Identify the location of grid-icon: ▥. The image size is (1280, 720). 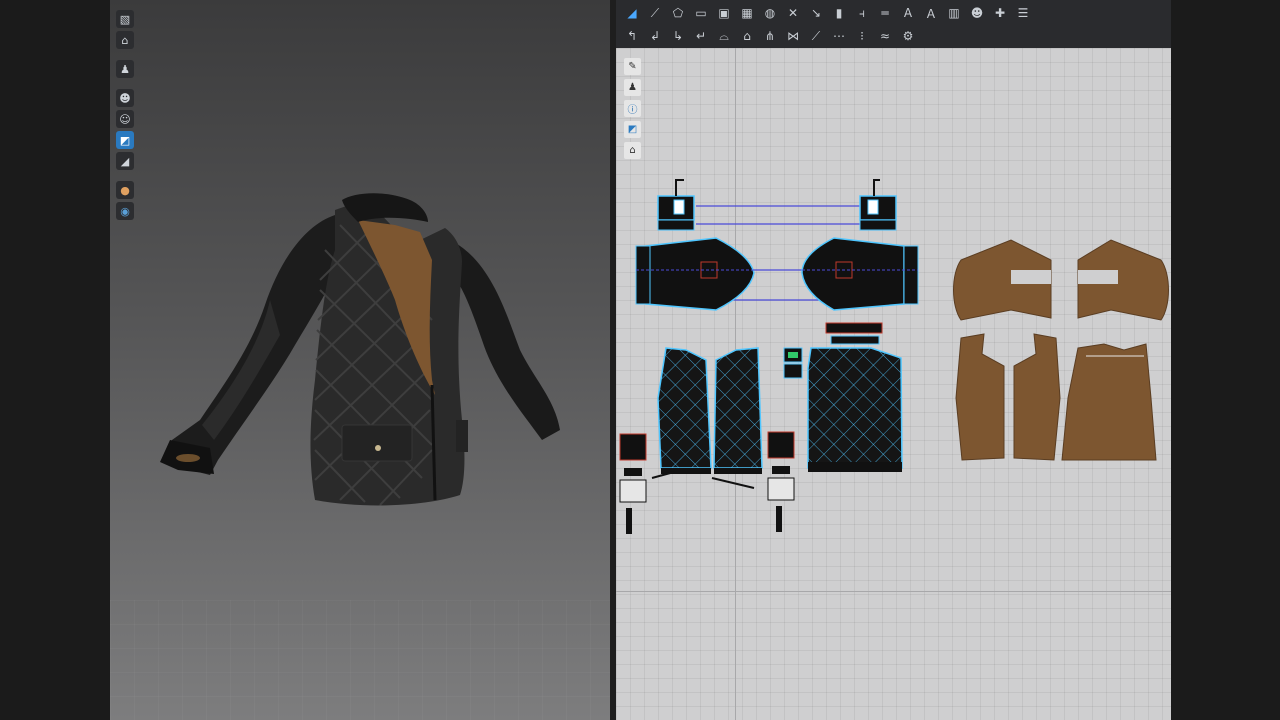
(954, 13).